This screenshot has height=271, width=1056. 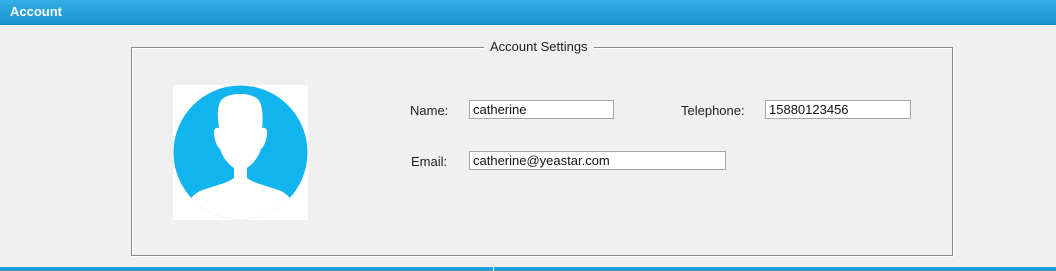 What do you see at coordinates (539, 46) in the screenshot?
I see `account-settings-legend: Account Settings` at bounding box center [539, 46].